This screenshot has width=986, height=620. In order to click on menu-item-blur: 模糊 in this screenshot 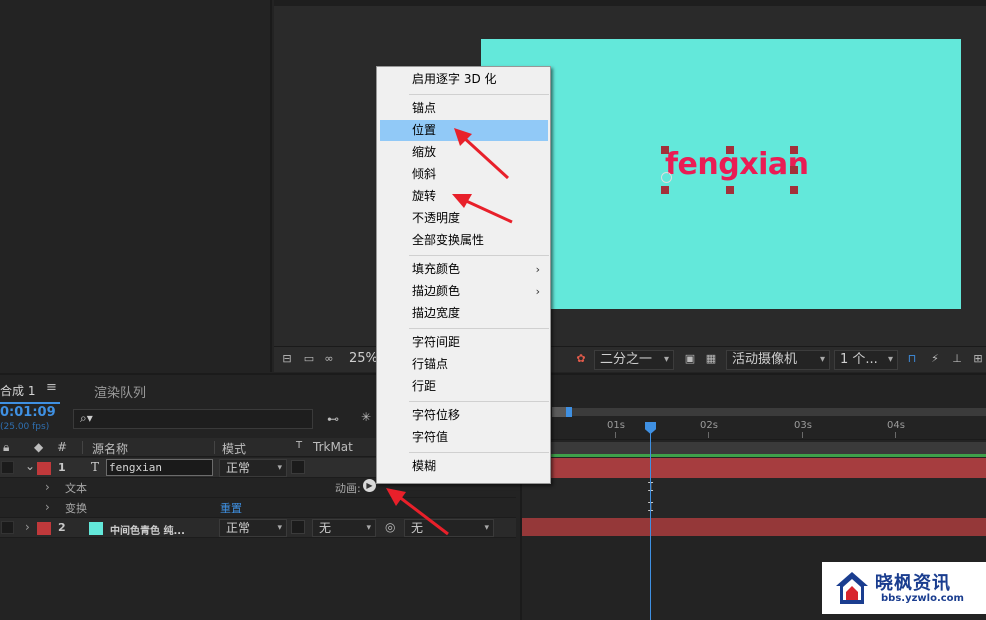, I will do `click(464, 466)`.